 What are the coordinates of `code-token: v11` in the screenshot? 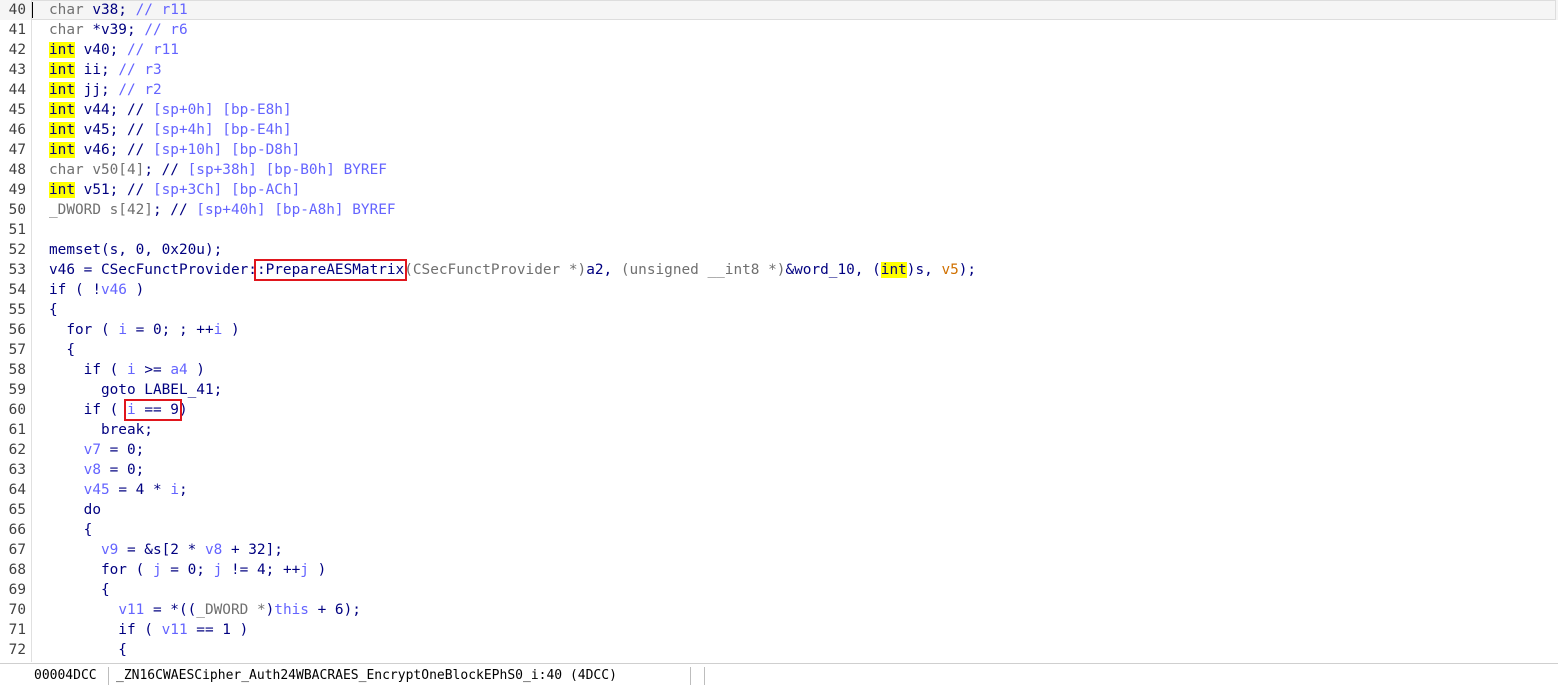 It's located at (175, 630).